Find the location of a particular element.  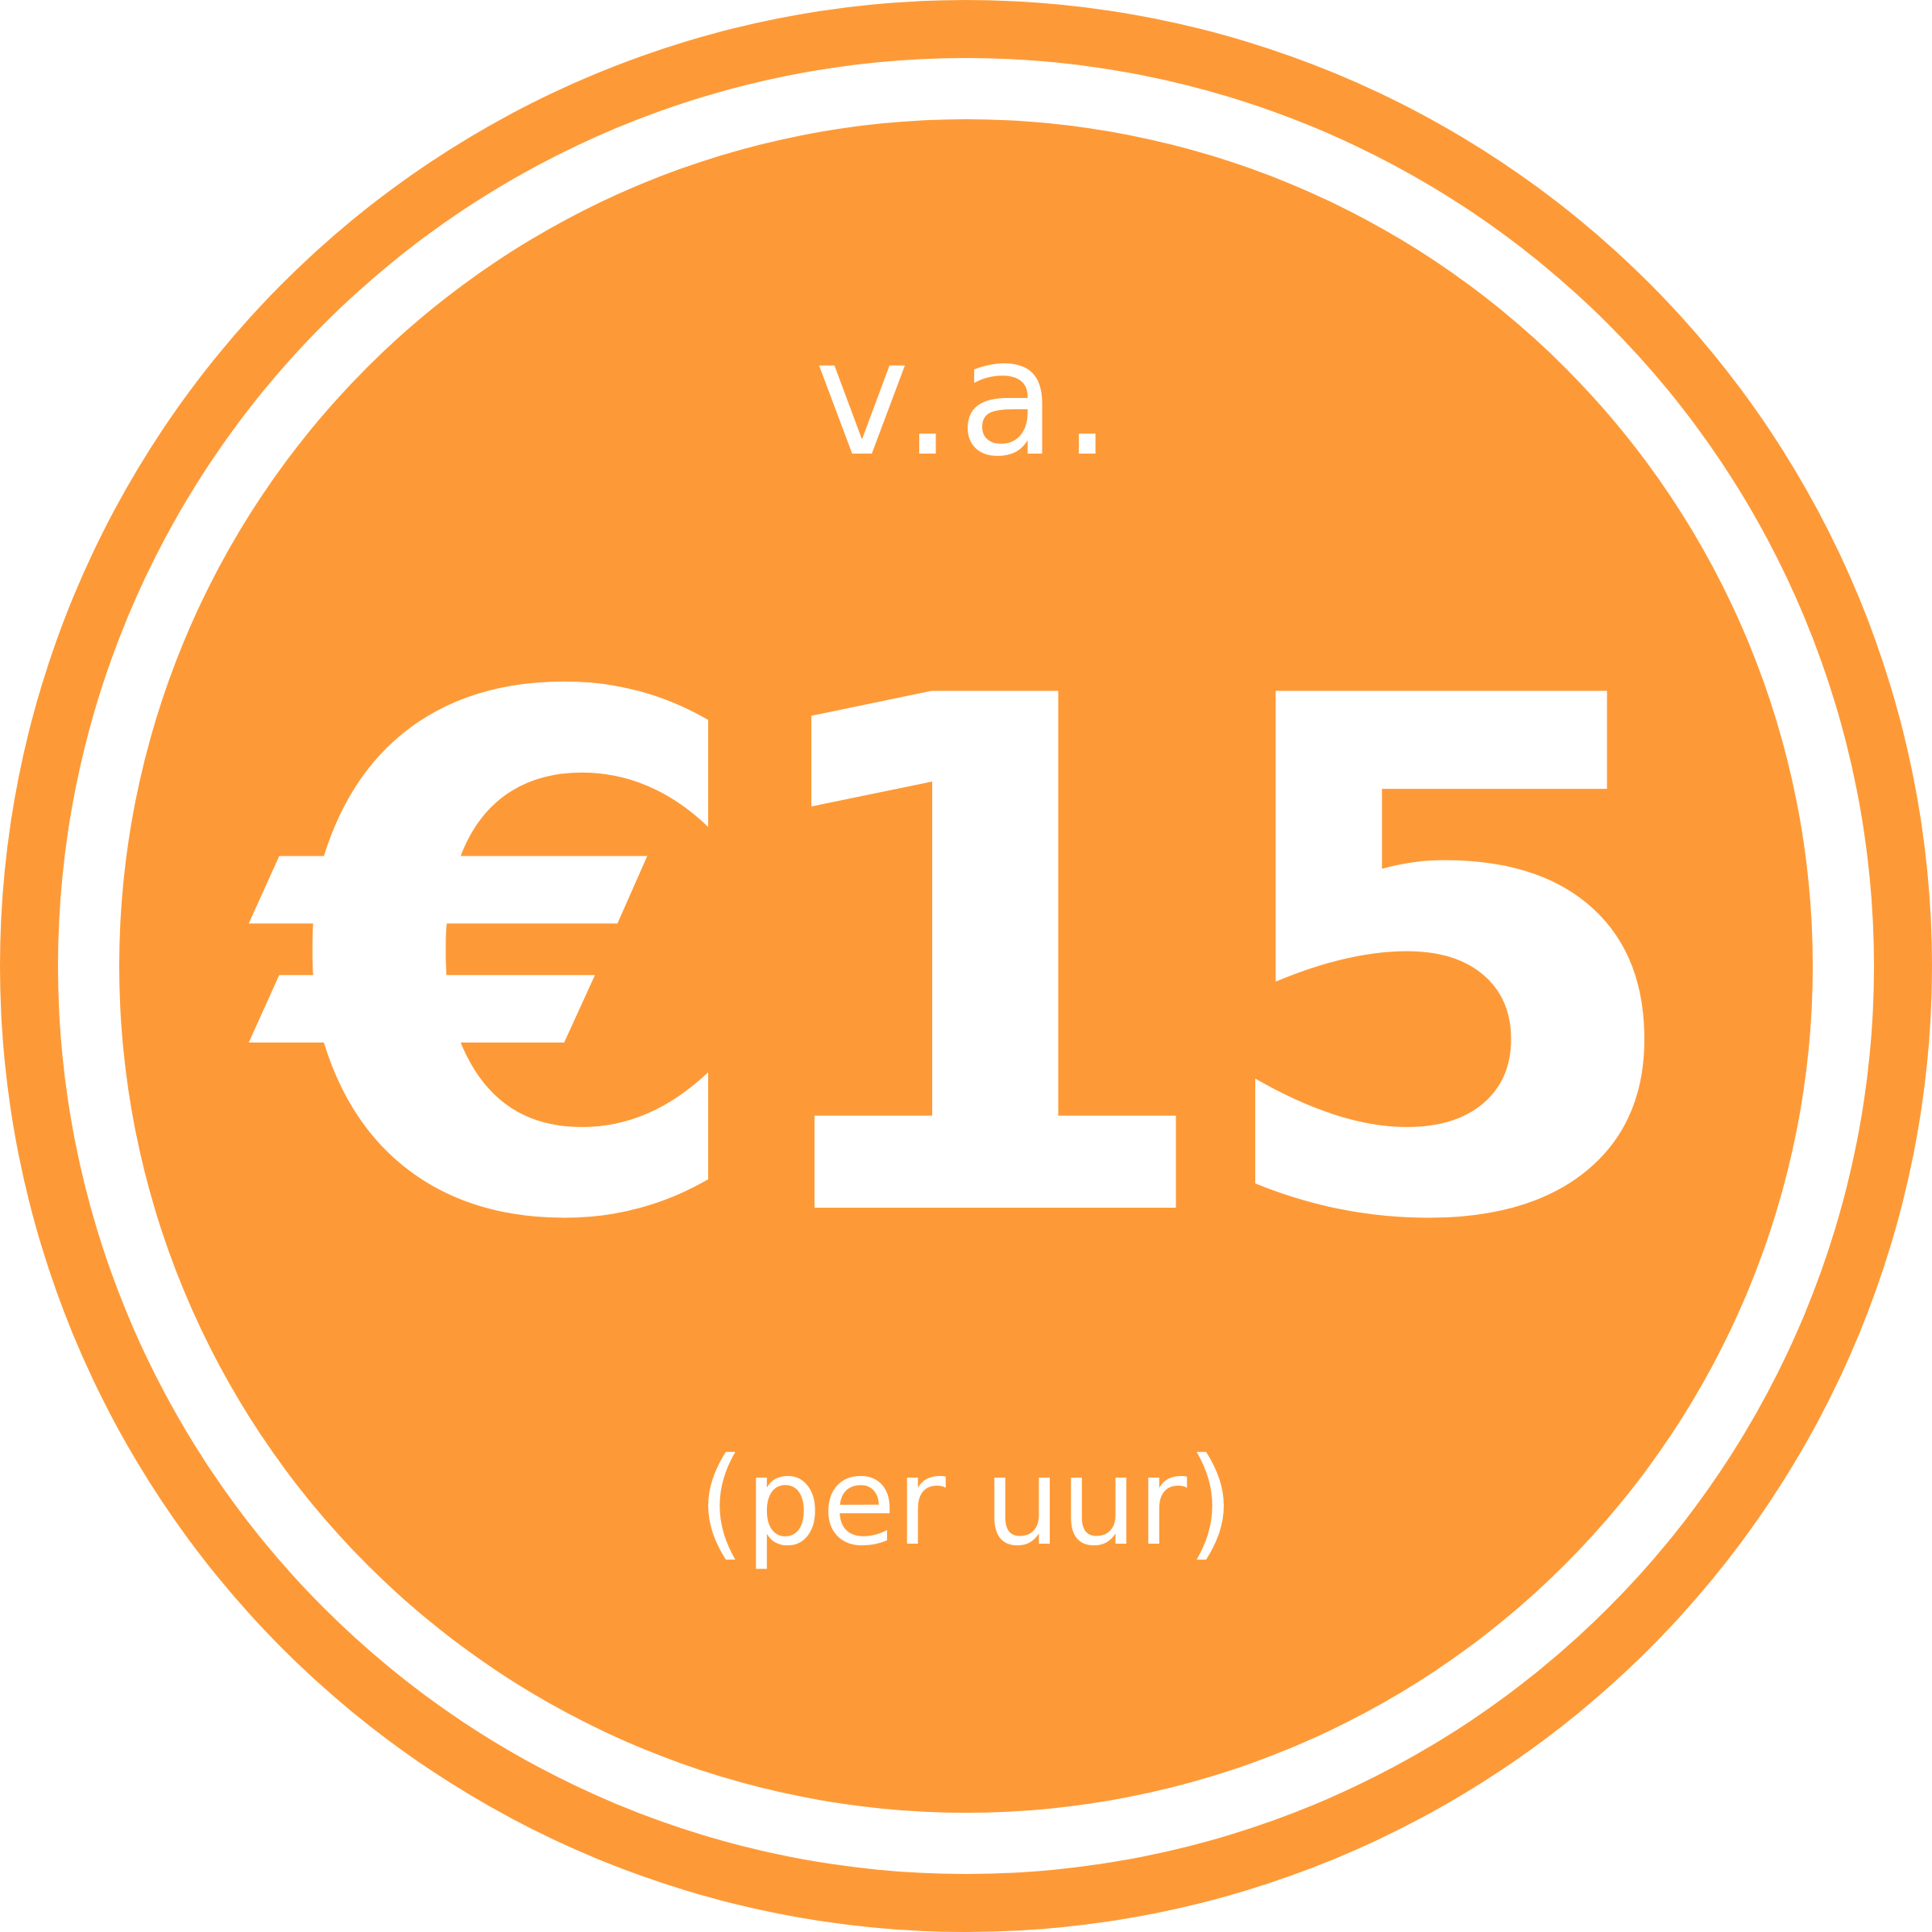

price-unit: (per uur) is located at coordinates (966, 1502).